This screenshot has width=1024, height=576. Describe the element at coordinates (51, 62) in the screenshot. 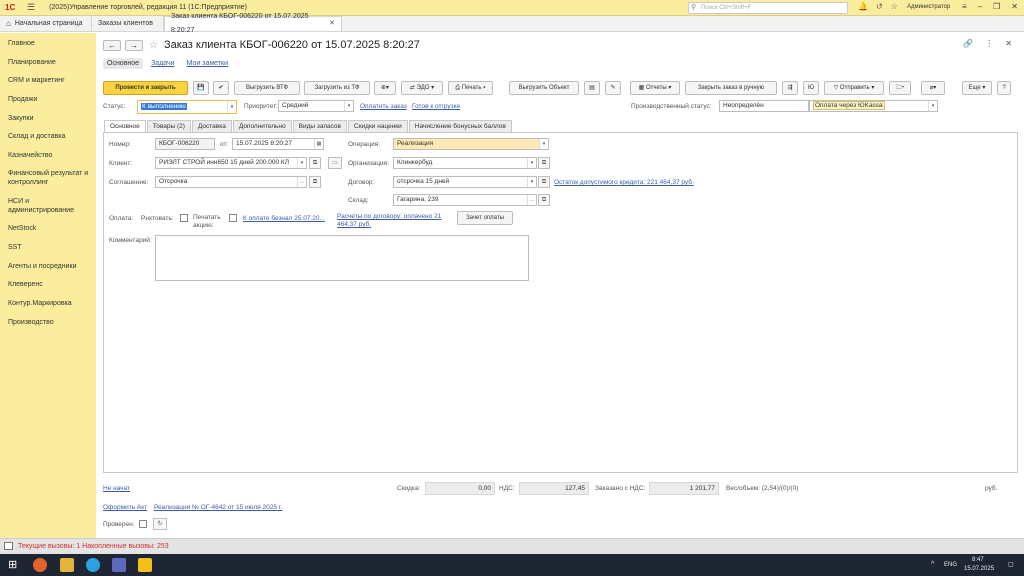

I see `sidebar-item-planning: Планирование` at that location.